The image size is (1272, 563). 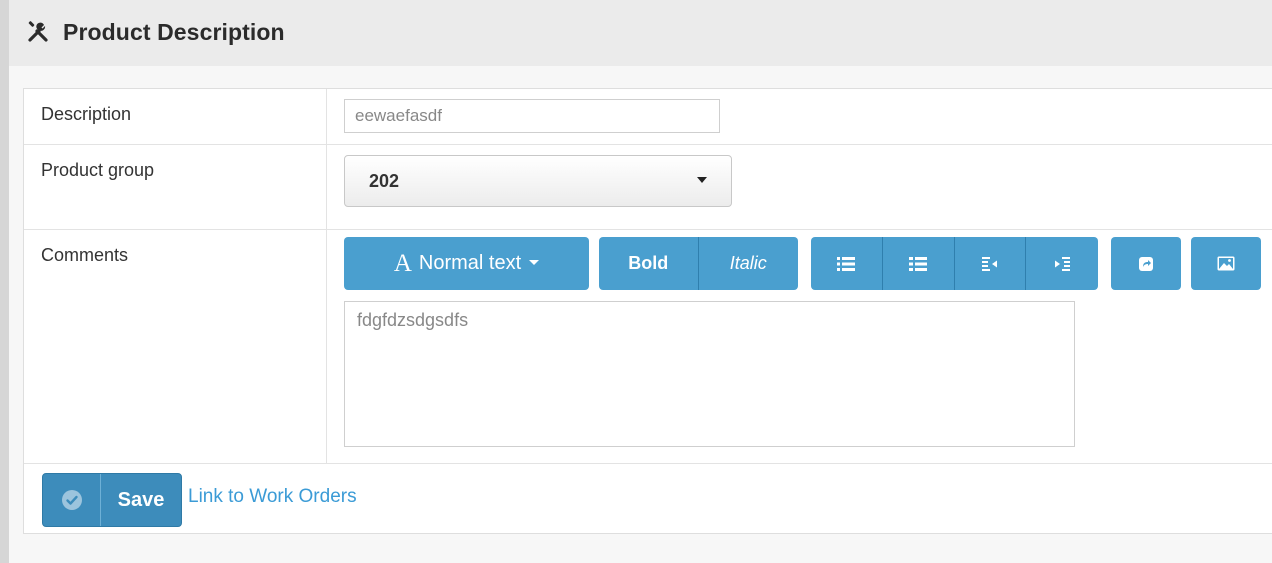 What do you see at coordinates (175, 187) in the screenshot?
I see `product-group-label-cell: Product group` at bounding box center [175, 187].